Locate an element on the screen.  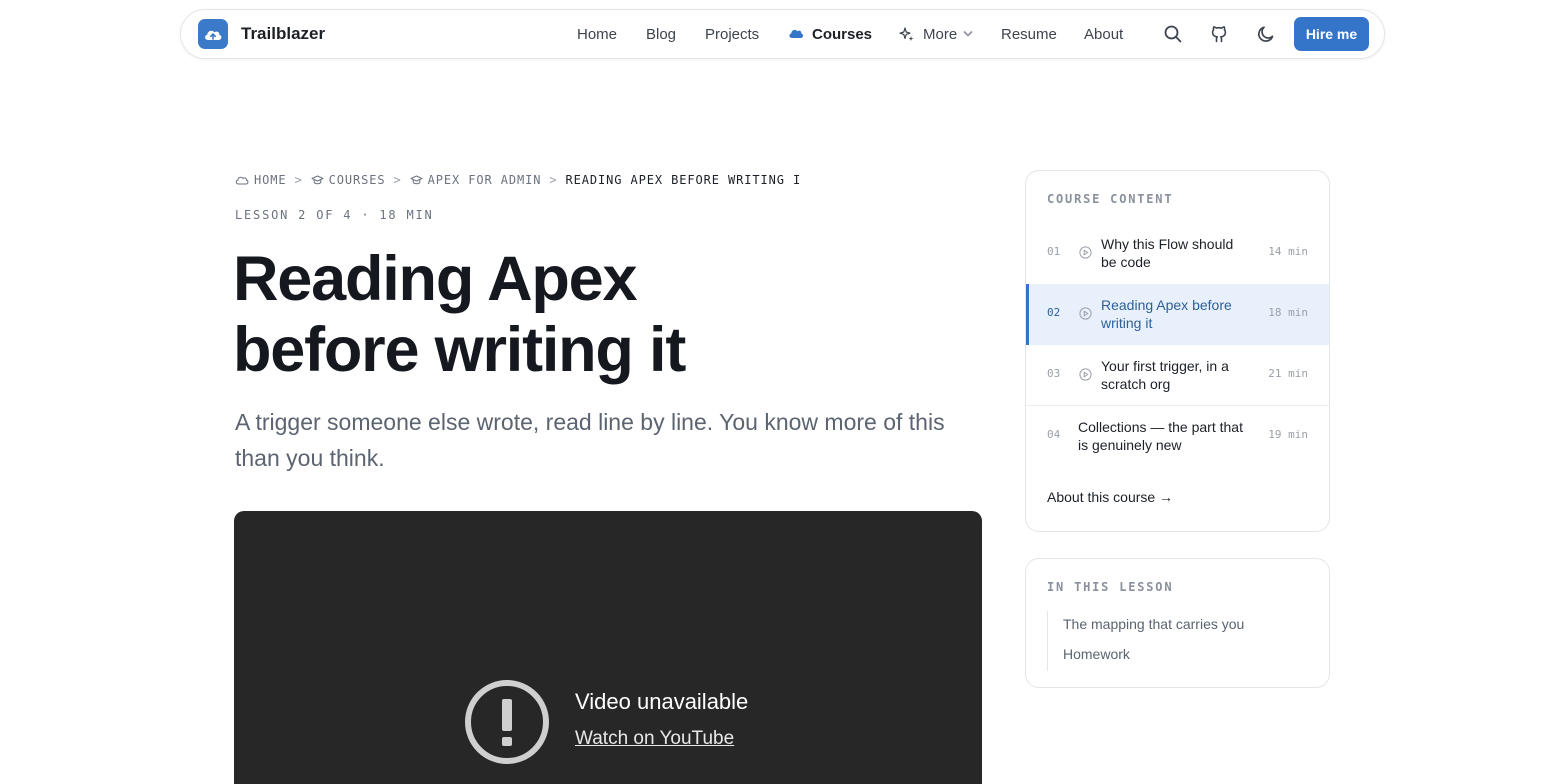
cloud-upload-icon is located at coordinates (213, 35).